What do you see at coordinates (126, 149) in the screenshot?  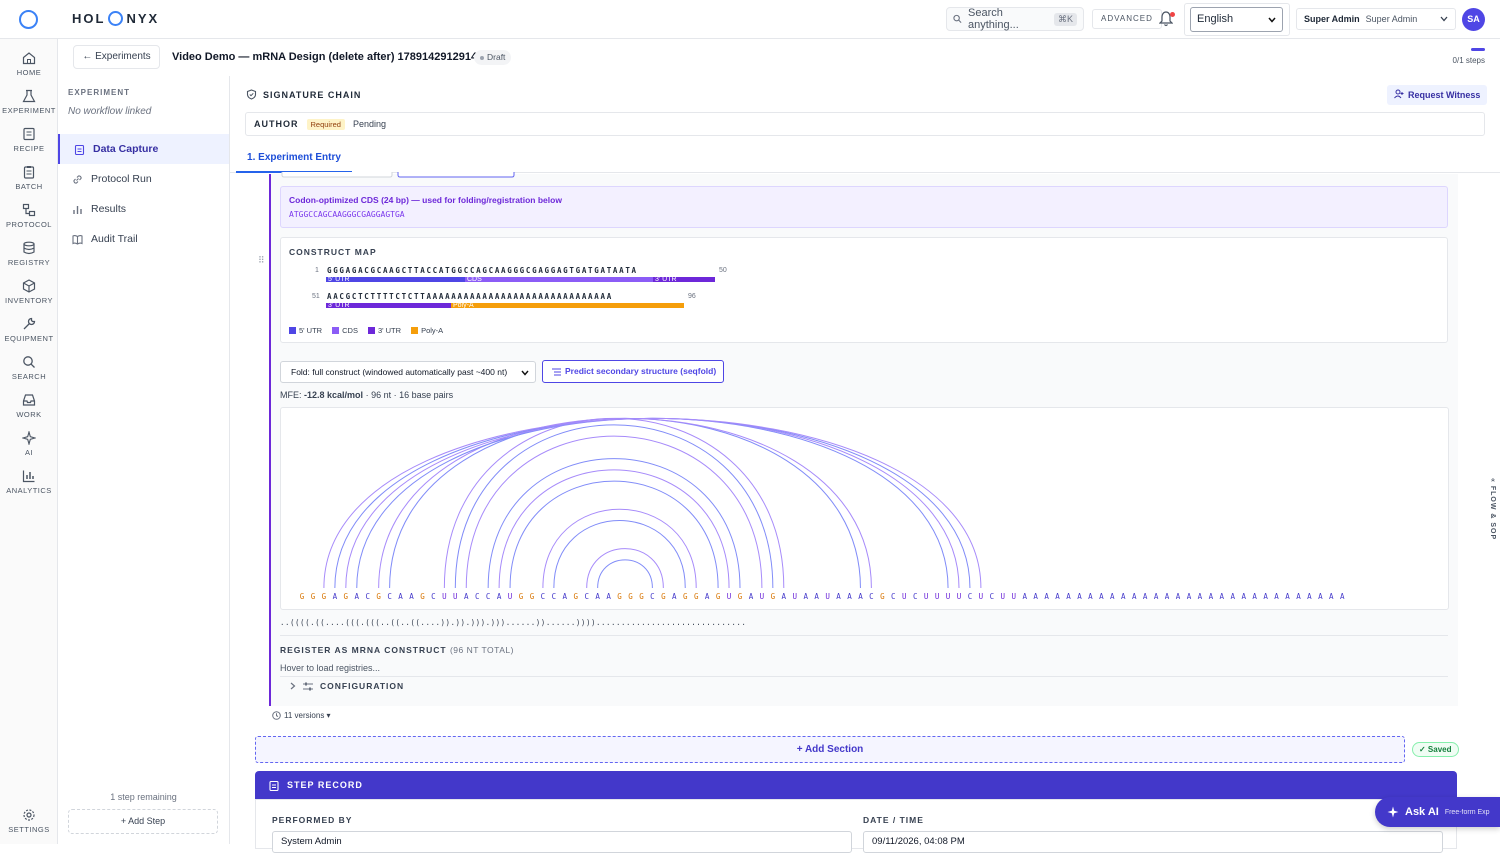 I see `sidebar-item-label: Data Capture` at bounding box center [126, 149].